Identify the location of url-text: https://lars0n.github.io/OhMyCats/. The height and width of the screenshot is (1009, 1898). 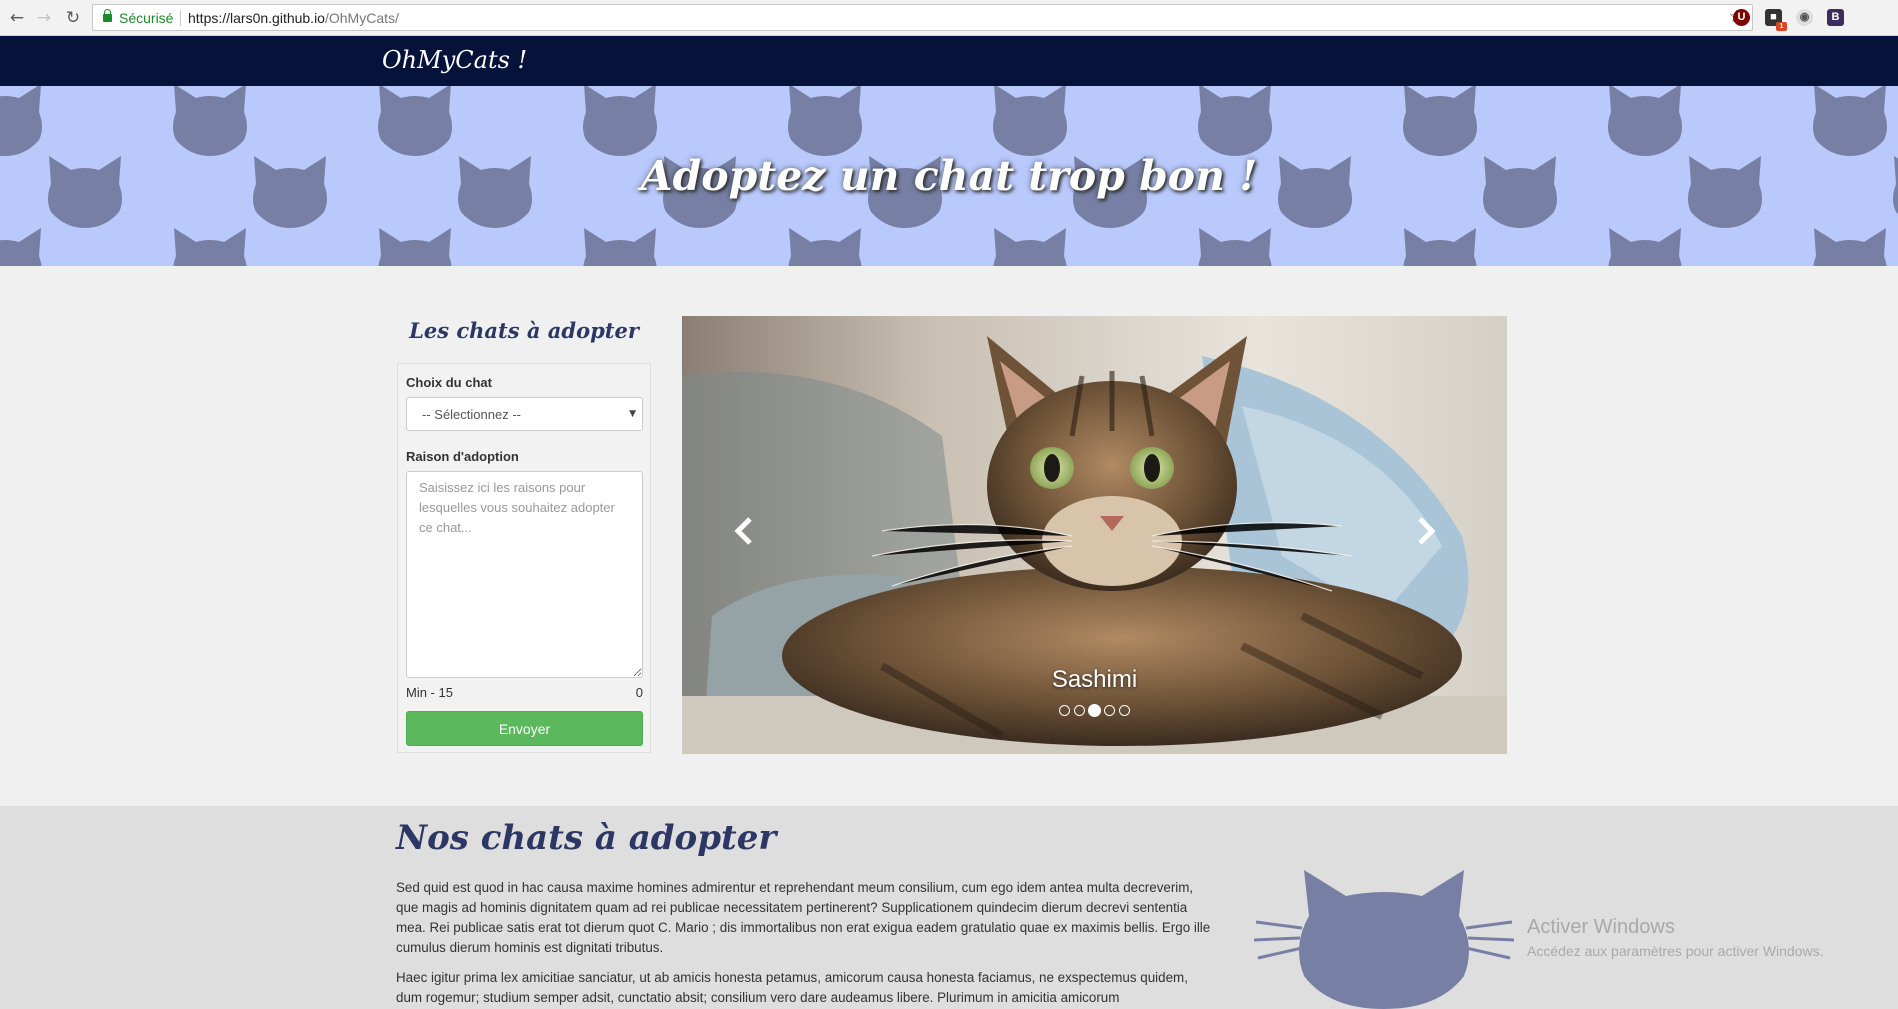
(293, 18).